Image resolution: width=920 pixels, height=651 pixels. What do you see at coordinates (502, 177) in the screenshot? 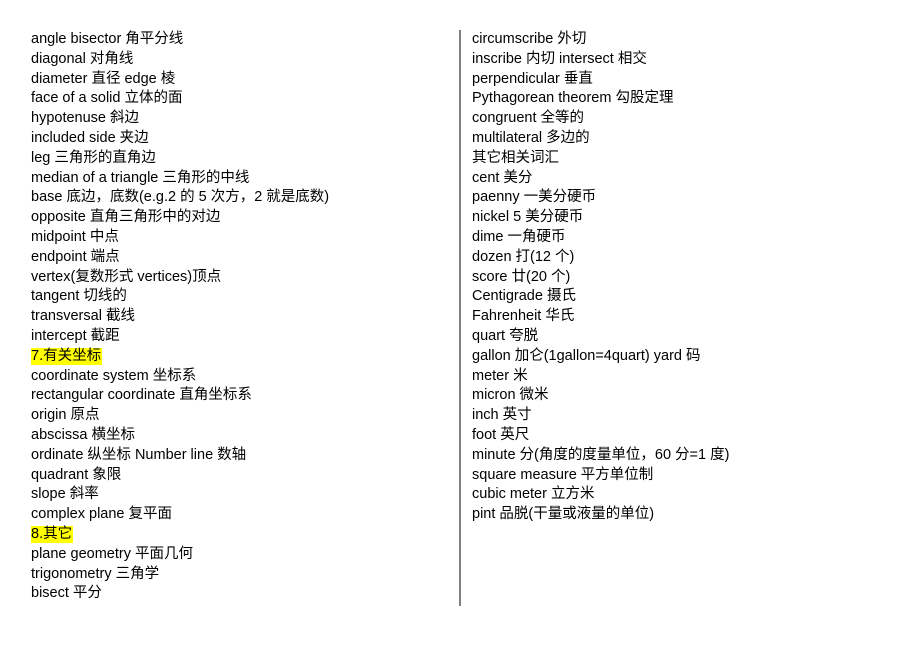
I see `entry-text: cent 美分` at bounding box center [502, 177].